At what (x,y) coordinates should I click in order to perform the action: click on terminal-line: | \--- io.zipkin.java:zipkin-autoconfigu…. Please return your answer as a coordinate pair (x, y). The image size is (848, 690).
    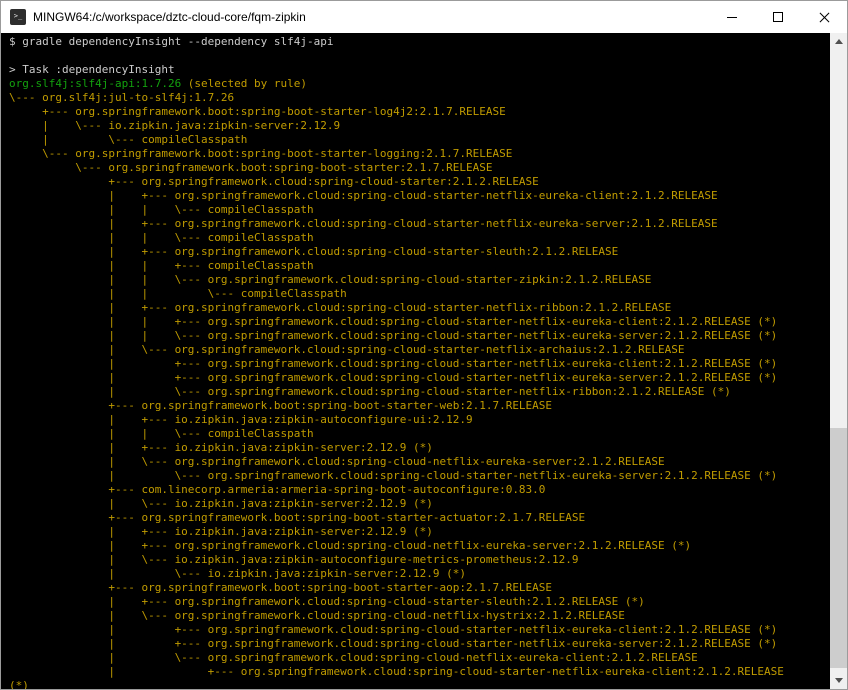
    Looking at the image, I should click on (294, 559).